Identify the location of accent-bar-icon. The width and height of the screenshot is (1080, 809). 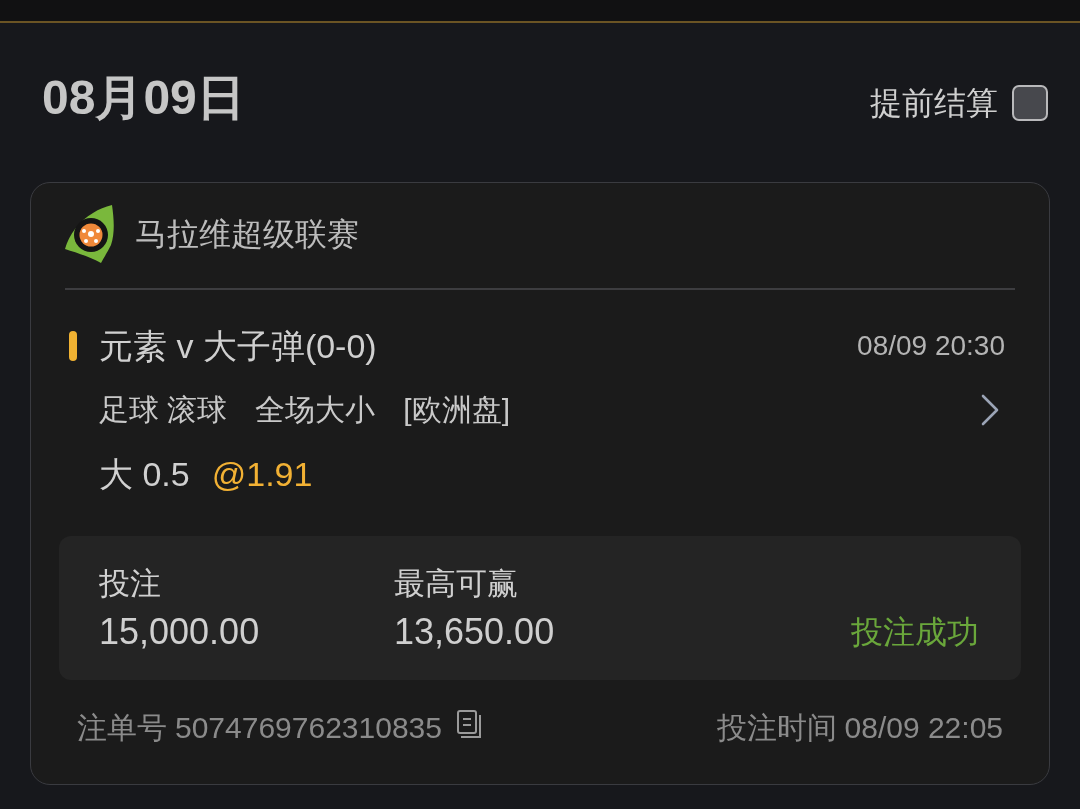
(73, 345).